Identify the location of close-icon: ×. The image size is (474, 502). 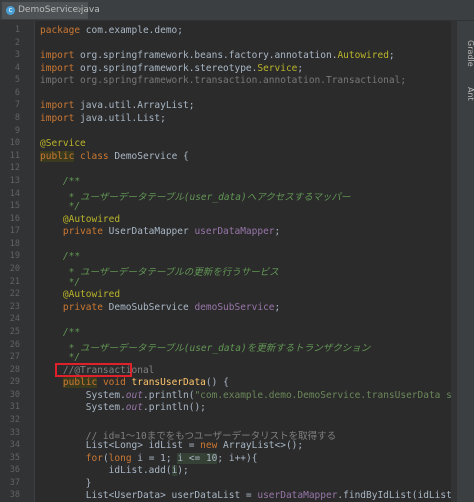
(80, 10).